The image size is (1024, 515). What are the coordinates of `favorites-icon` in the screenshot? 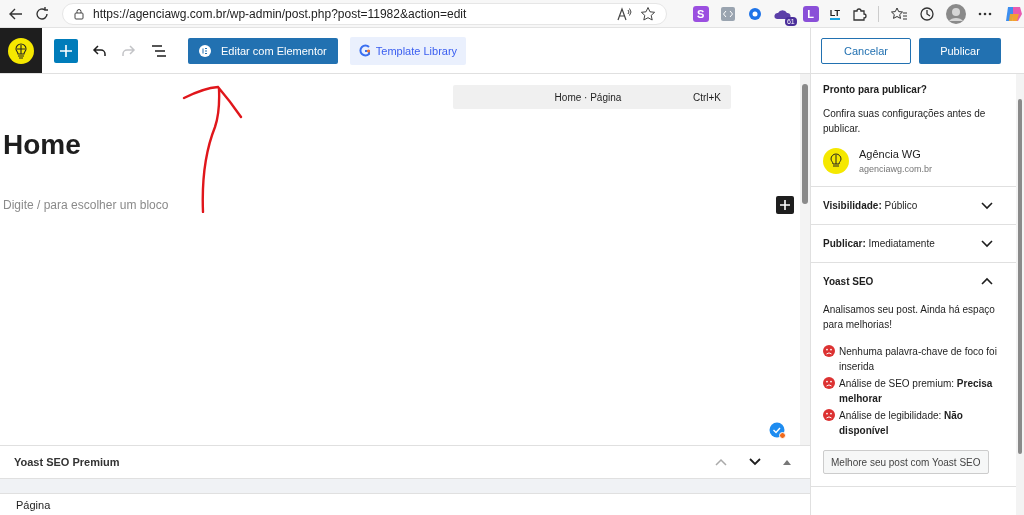 It's located at (899, 13).